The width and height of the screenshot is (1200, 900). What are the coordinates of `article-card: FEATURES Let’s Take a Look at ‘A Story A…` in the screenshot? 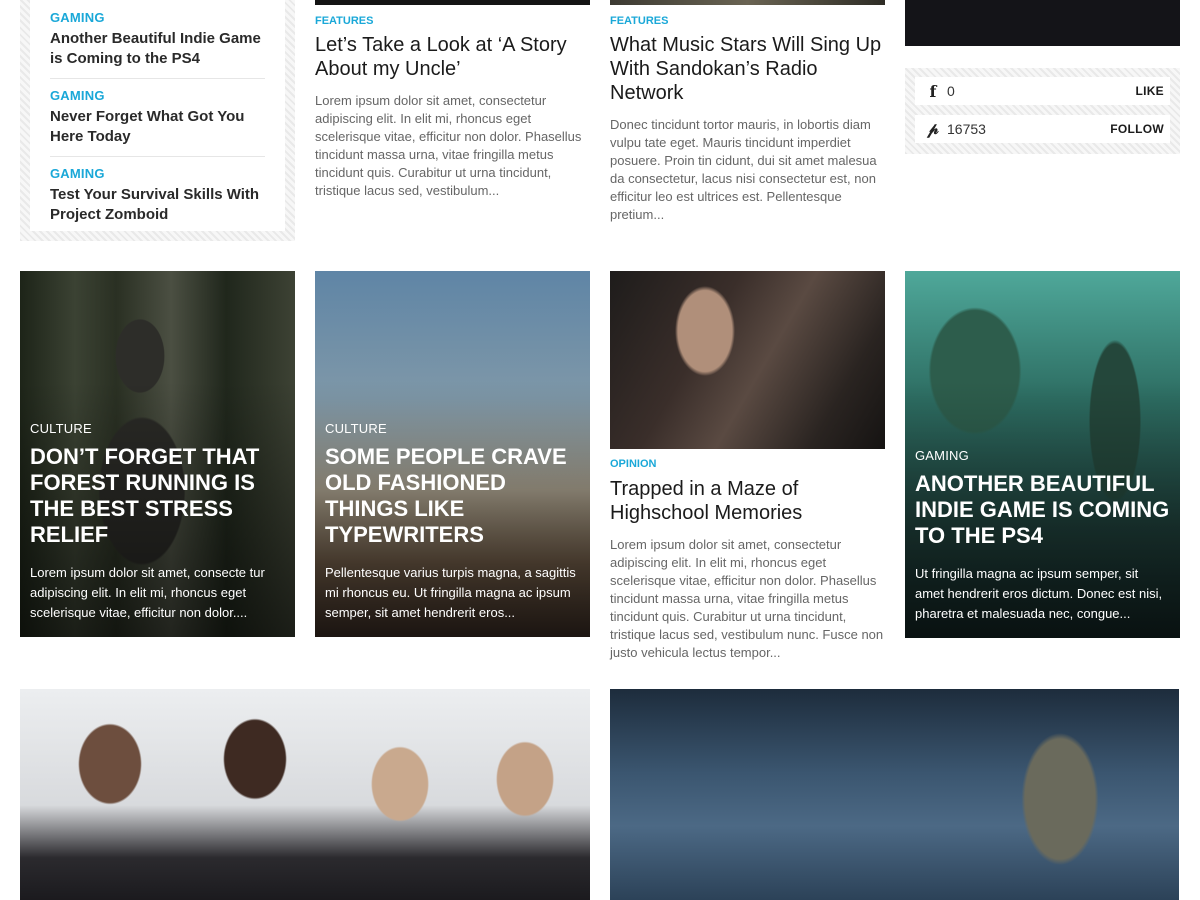 It's located at (452, 100).